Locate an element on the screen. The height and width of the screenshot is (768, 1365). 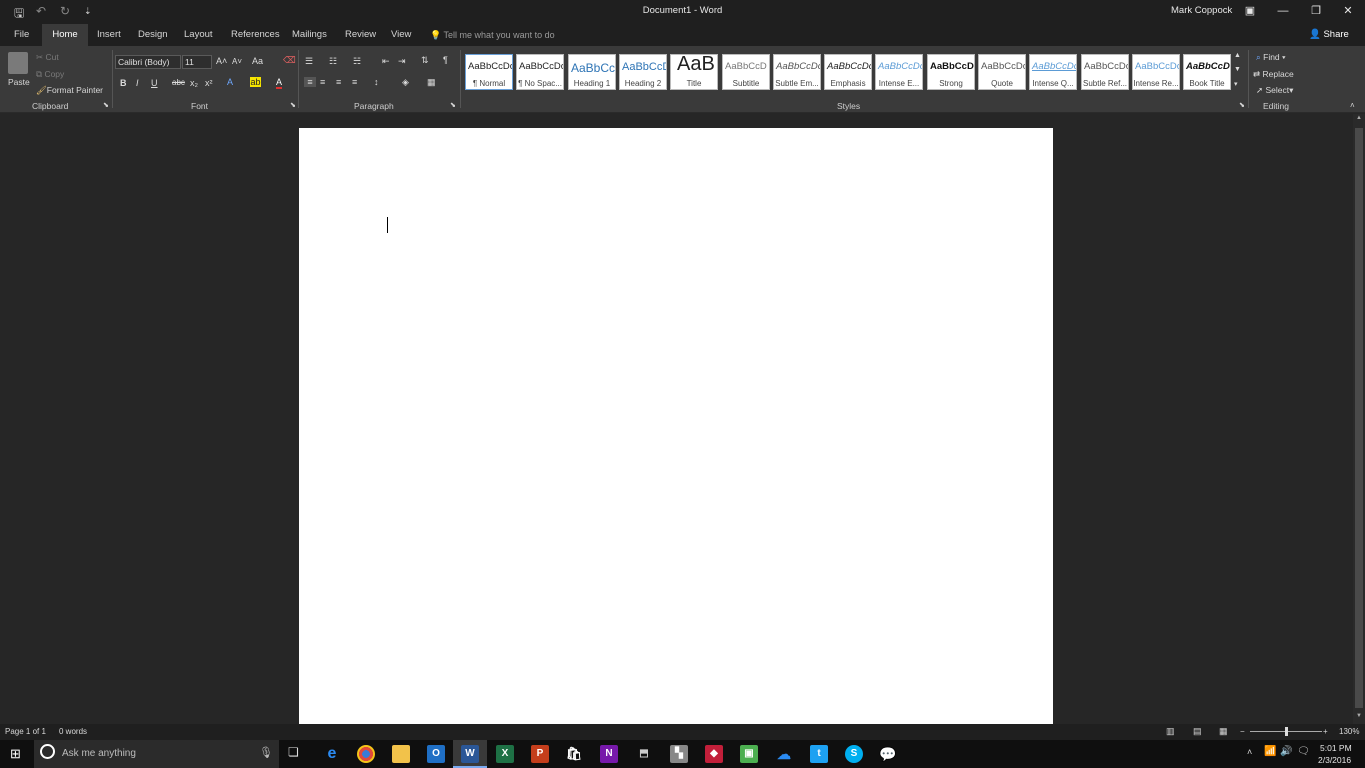
onedrive-icon: ☁ is located at coordinates (784, 754).